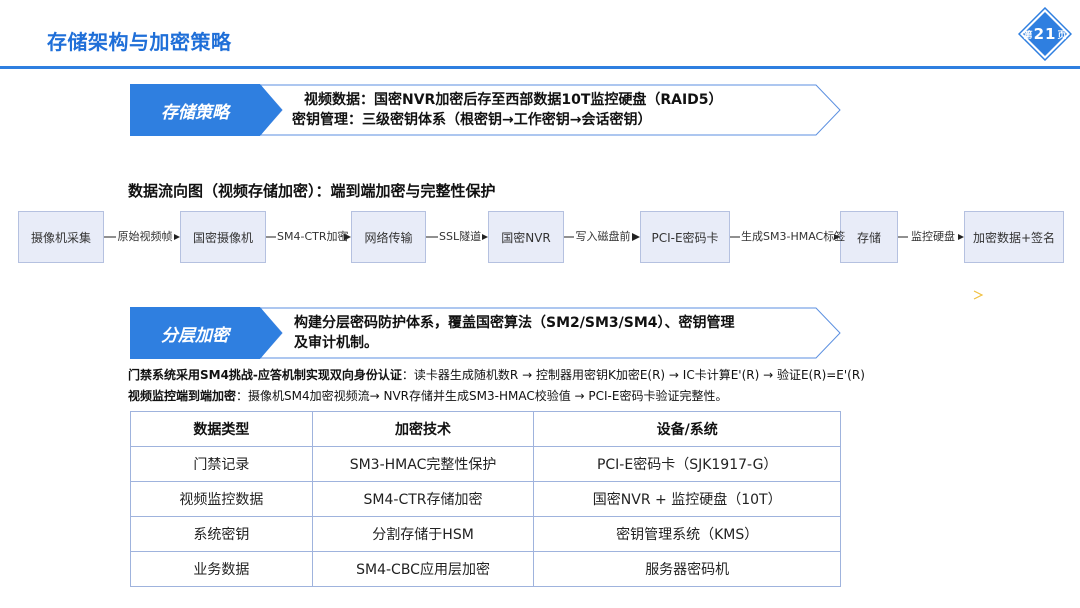 The width and height of the screenshot is (1080, 608). Describe the element at coordinates (460, 237) in the screenshot. I see `flow-edge-label: SSL隧道` at that location.